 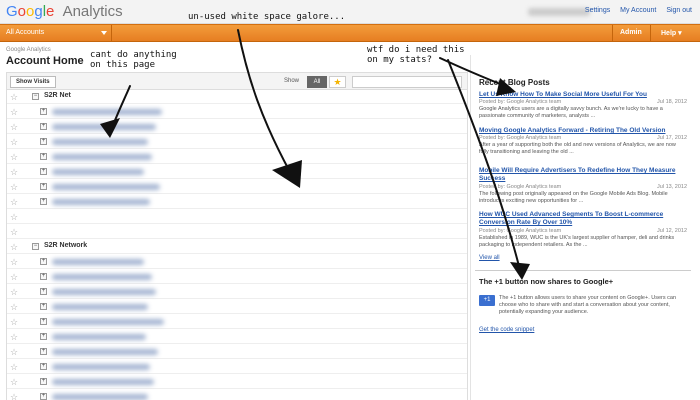 What do you see at coordinates (631, 33) in the screenshot?
I see `admin-tab: Admin` at bounding box center [631, 33].